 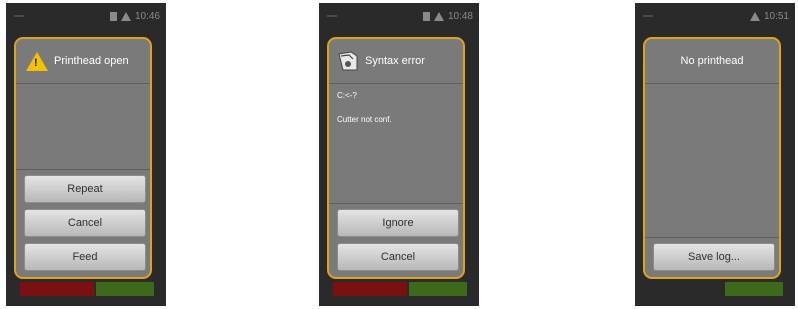 I want to click on key-left, so click(x=686, y=289).